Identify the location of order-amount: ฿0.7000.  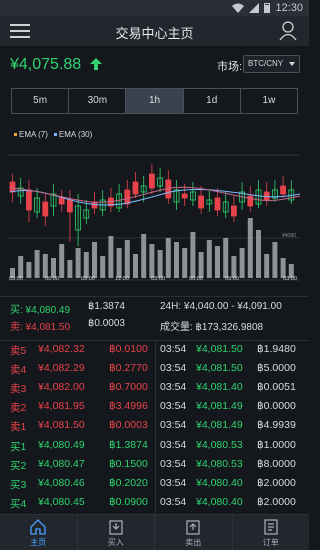
(128, 387).